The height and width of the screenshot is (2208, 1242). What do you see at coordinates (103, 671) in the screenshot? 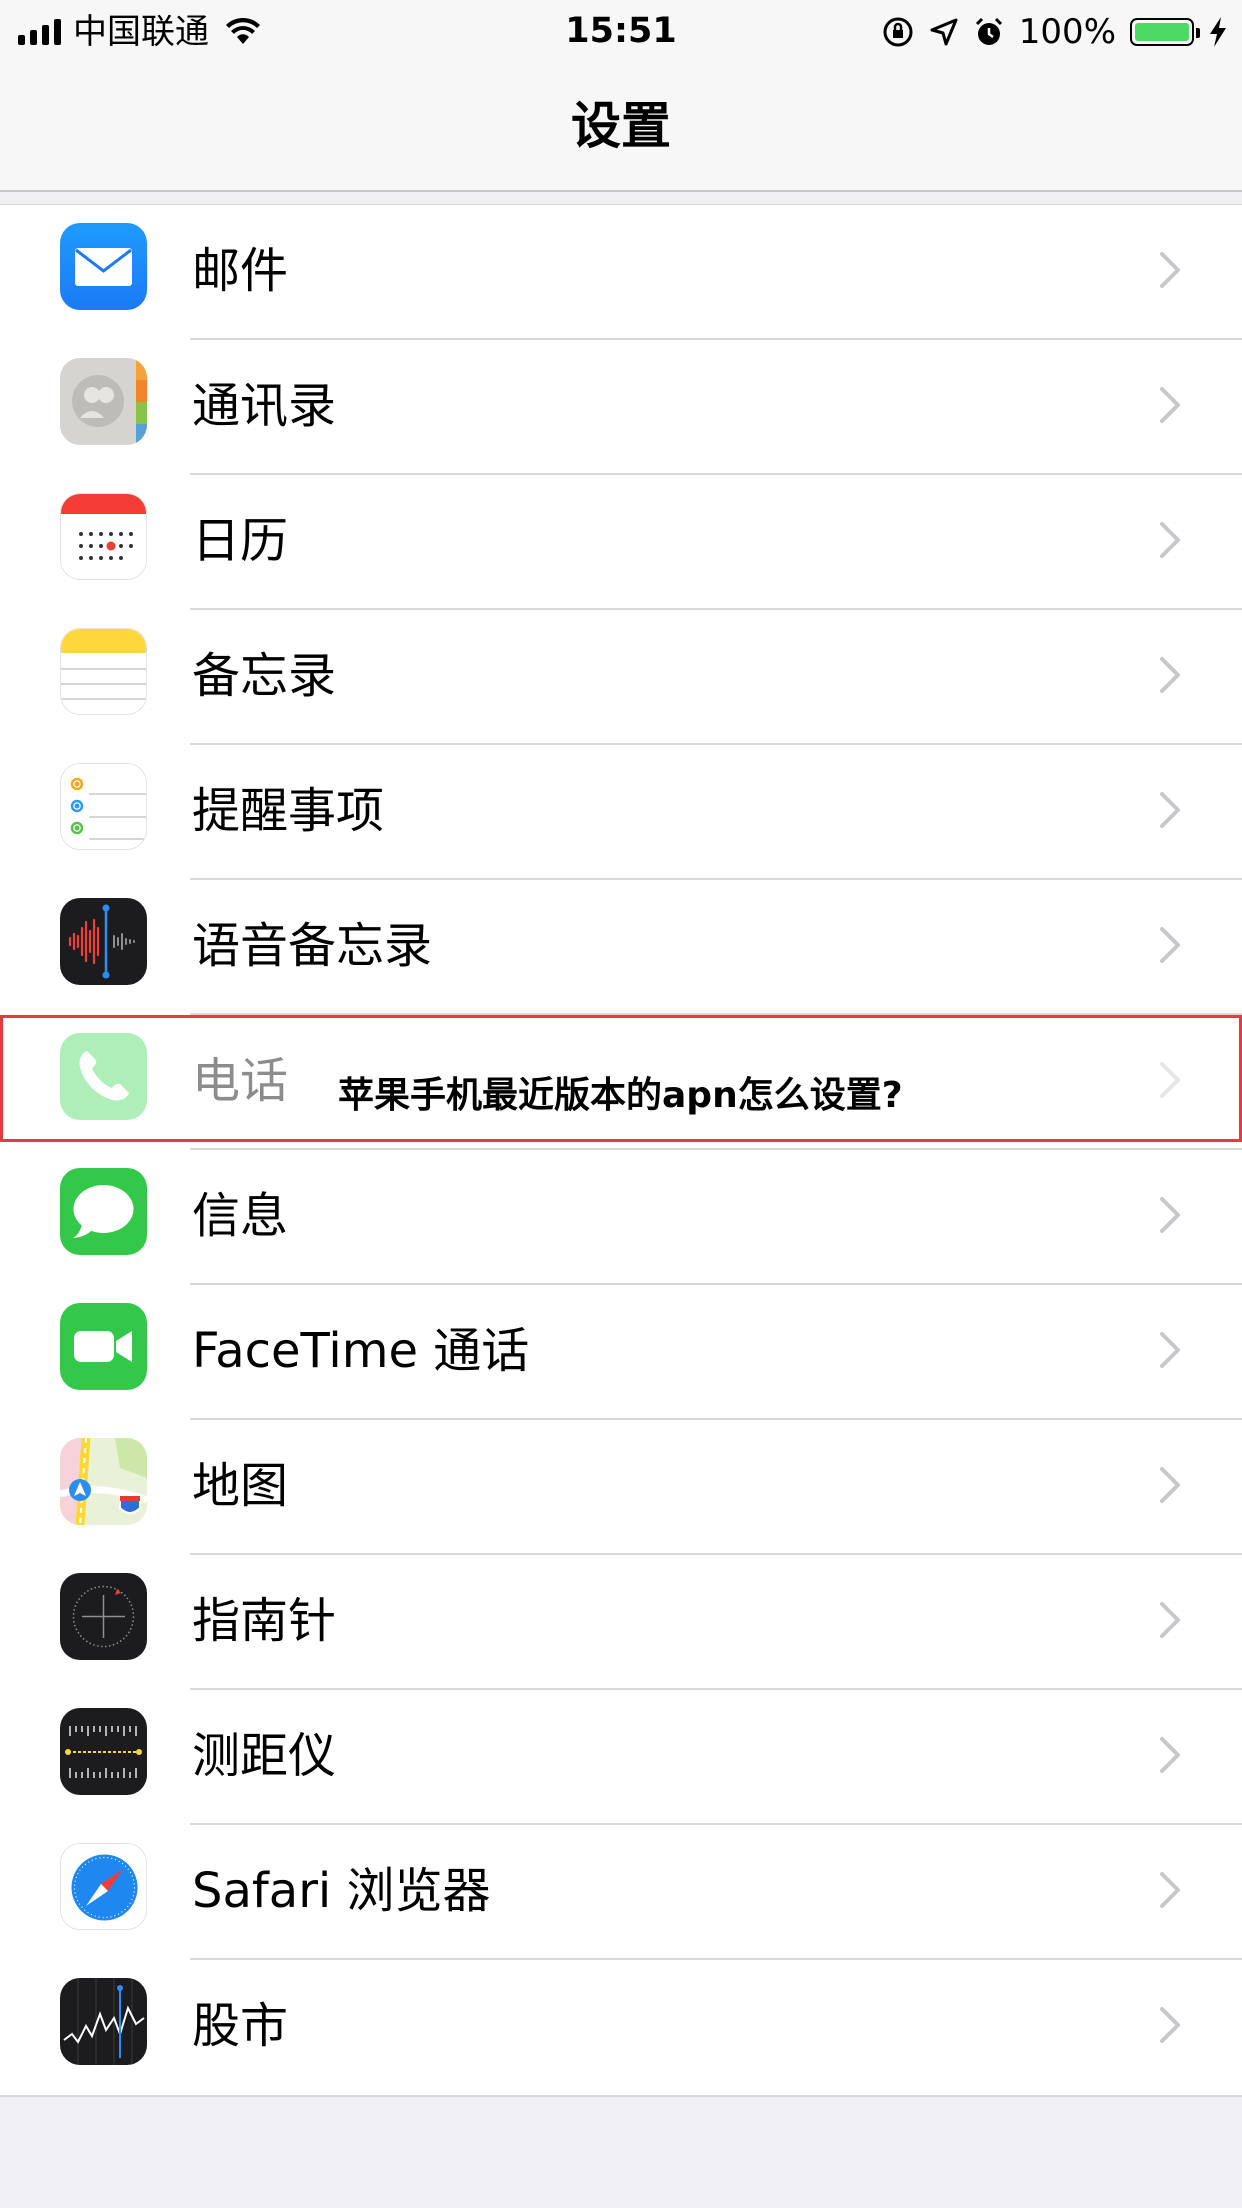
I see `notes-icon` at bounding box center [103, 671].